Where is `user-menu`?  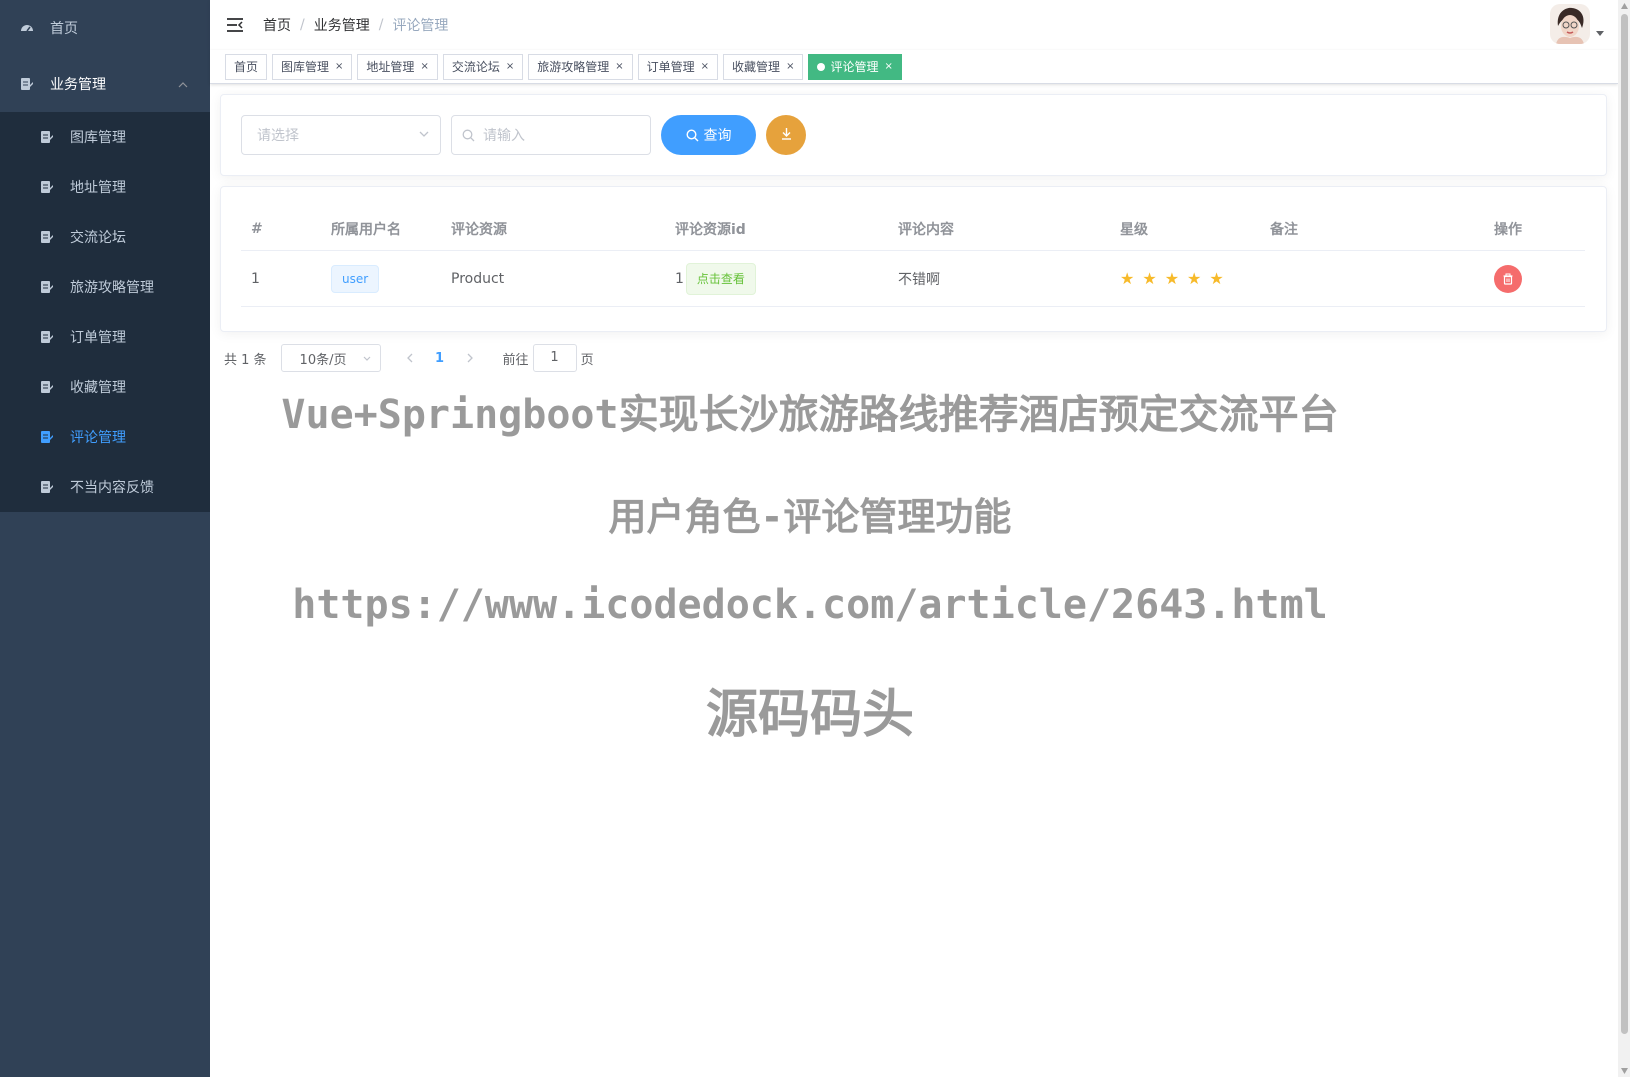
user-menu is located at coordinates (1577, 24).